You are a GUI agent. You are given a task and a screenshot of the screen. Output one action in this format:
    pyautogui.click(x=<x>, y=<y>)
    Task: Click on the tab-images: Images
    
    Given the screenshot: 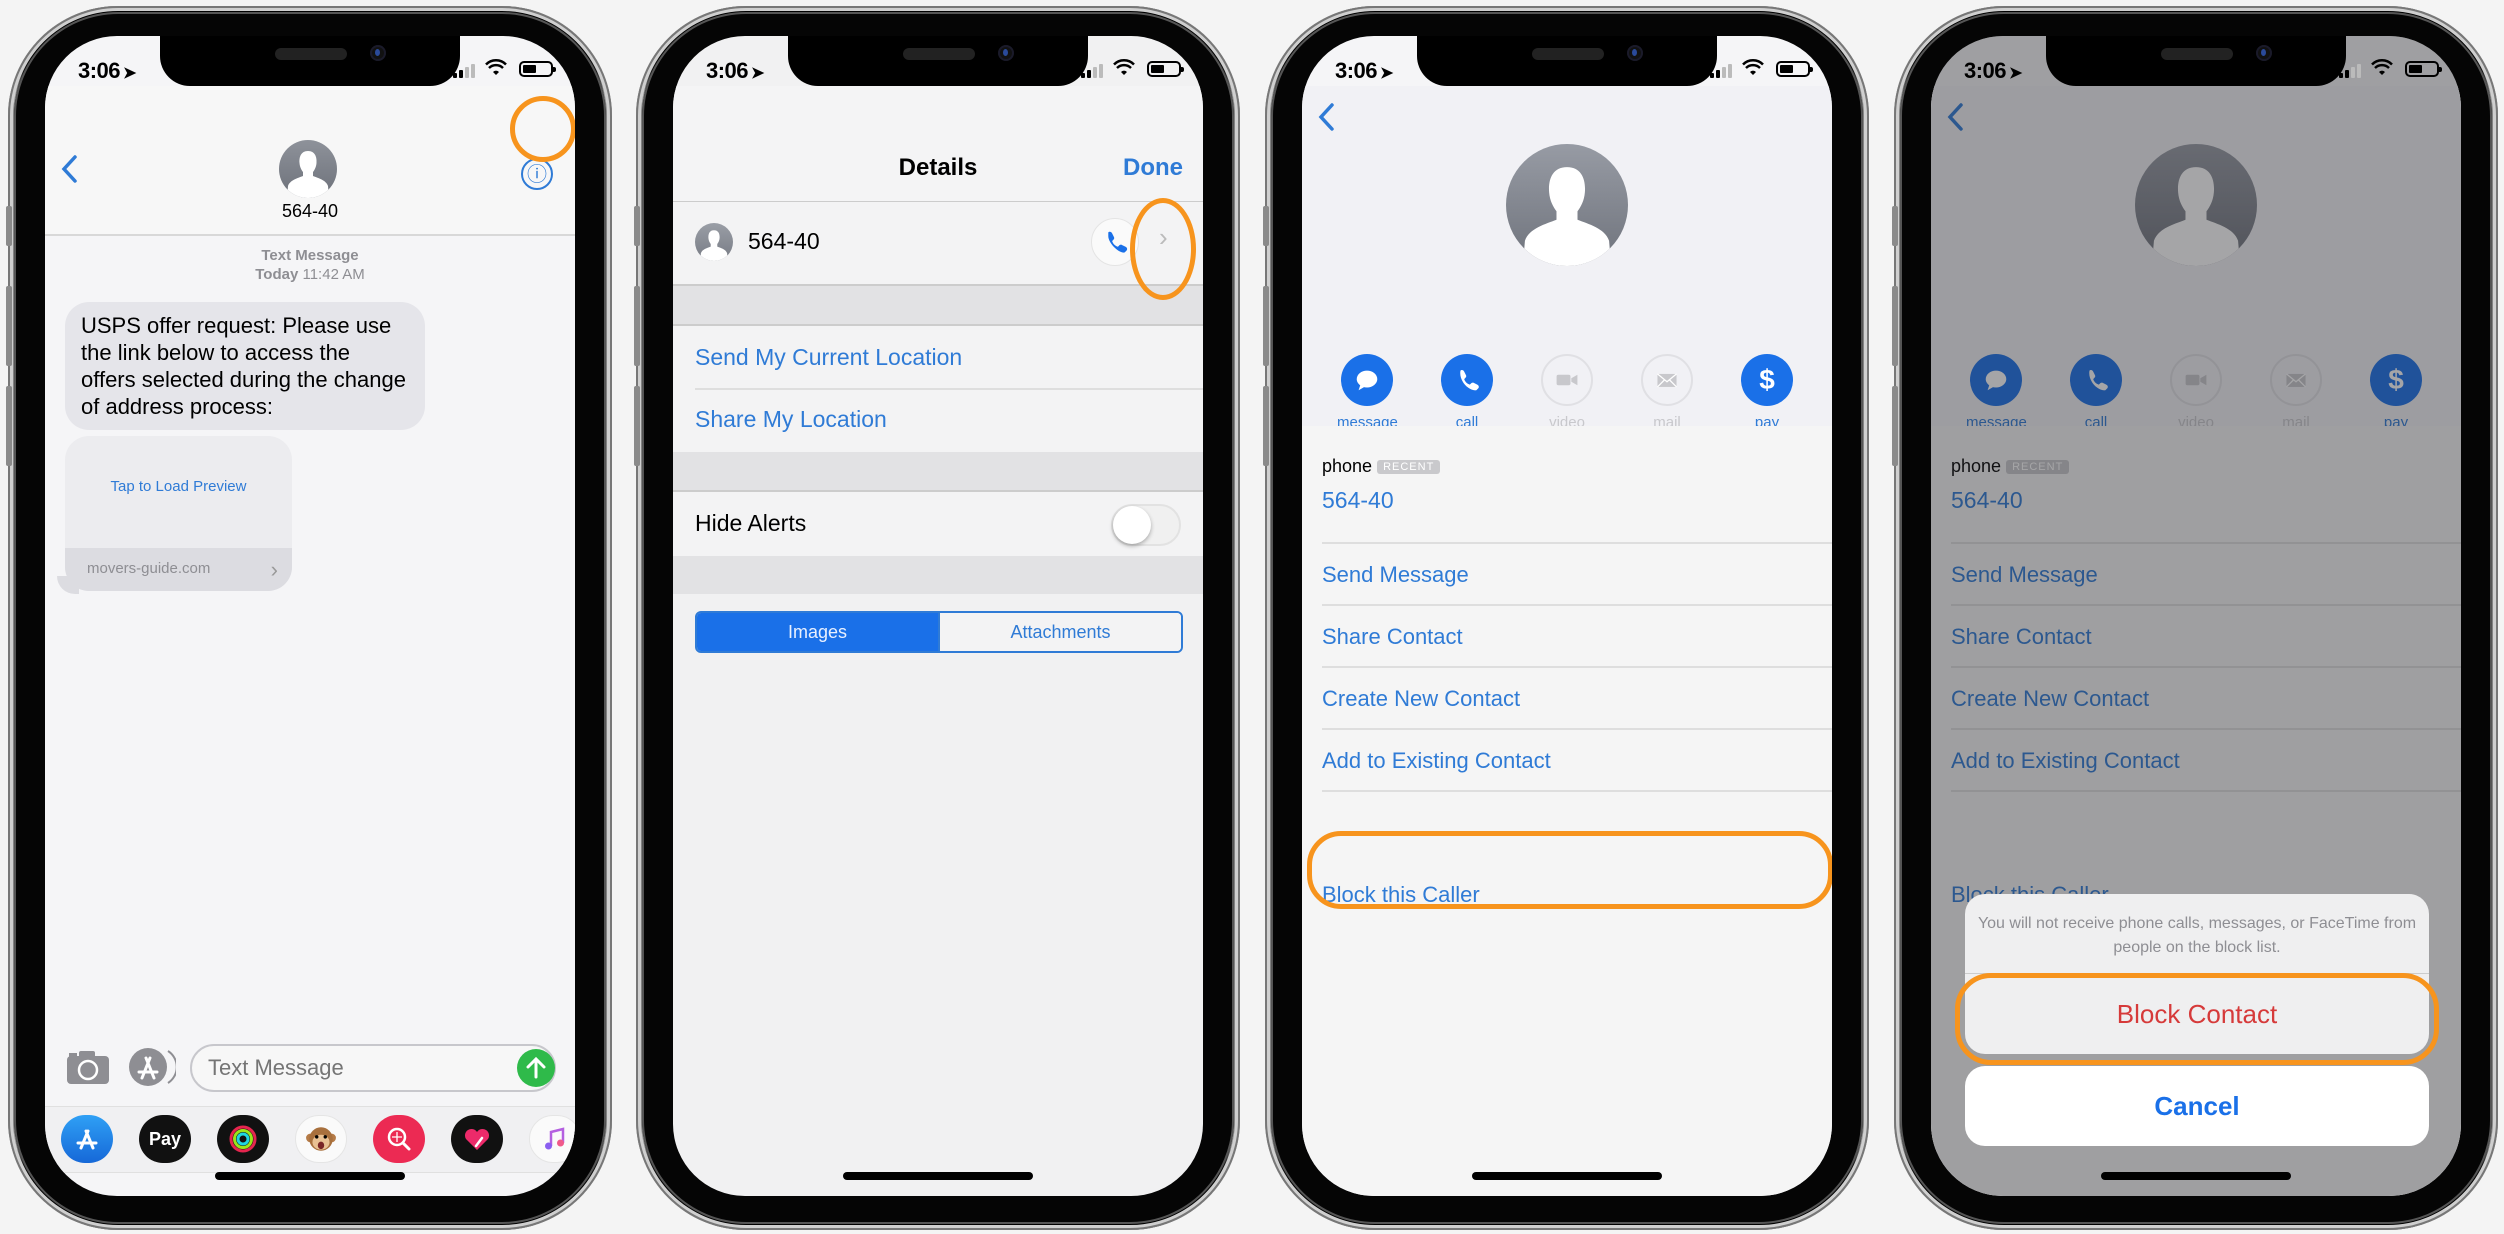 What is the action you would take?
    pyautogui.click(x=817, y=632)
    